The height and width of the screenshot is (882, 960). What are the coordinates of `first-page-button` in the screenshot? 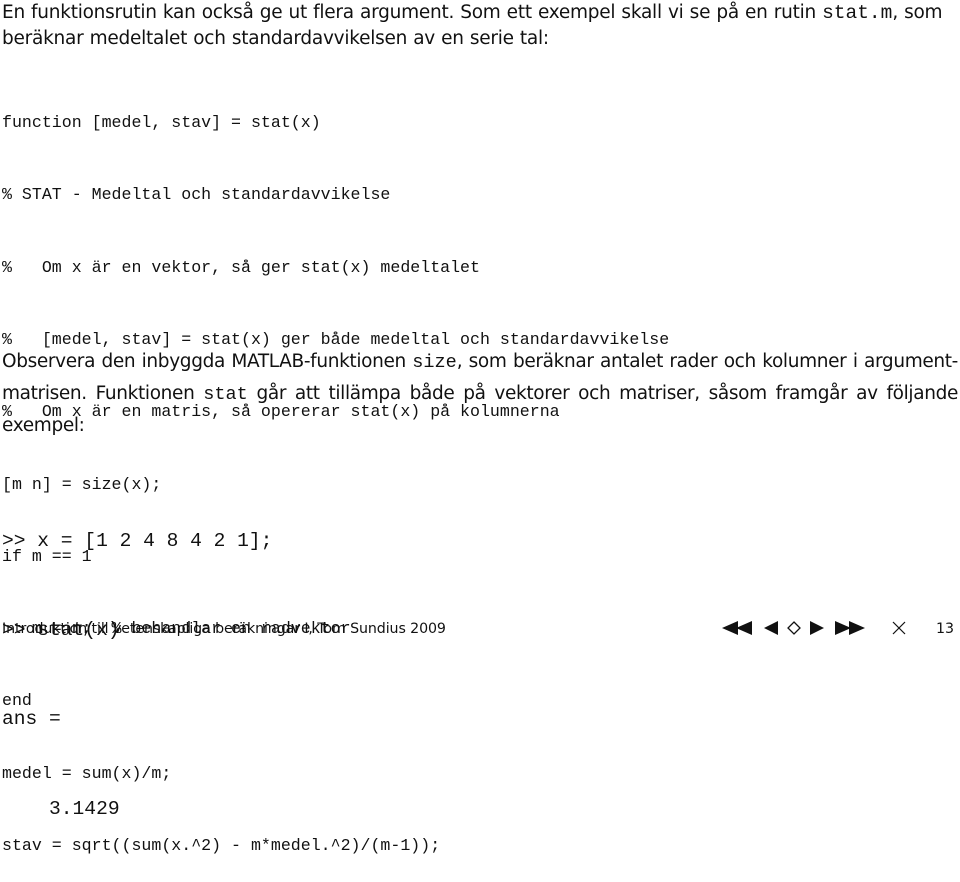 It's located at (738, 628).